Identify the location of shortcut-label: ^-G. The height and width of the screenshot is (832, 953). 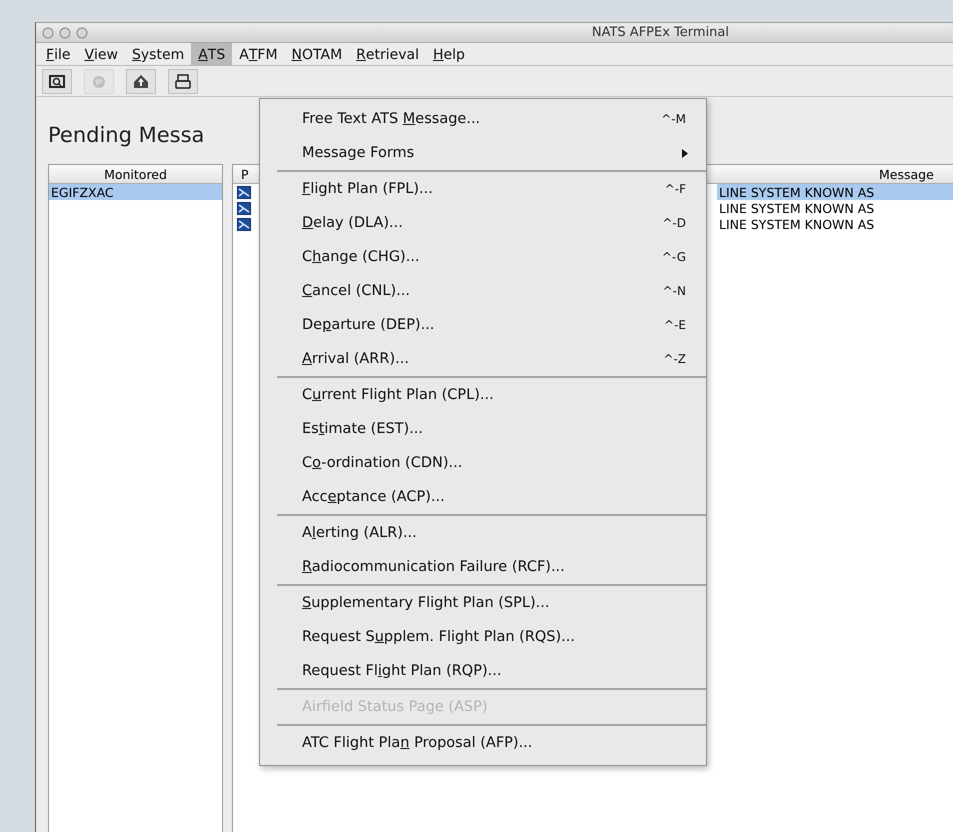
(674, 257).